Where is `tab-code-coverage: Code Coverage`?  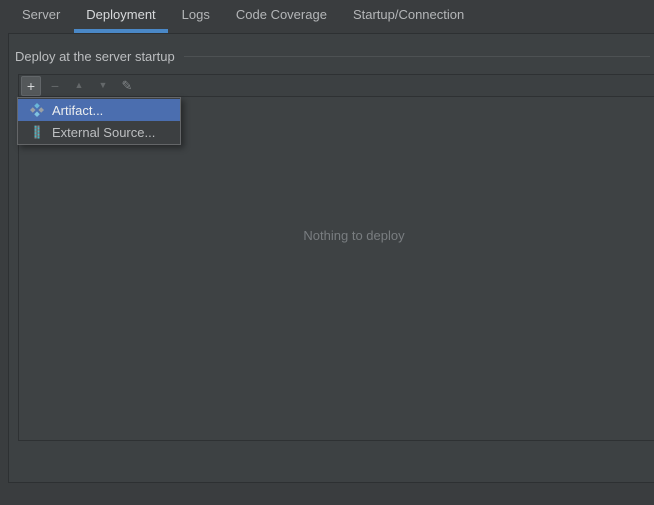
tab-code-coverage: Code Coverage is located at coordinates (281, 16).